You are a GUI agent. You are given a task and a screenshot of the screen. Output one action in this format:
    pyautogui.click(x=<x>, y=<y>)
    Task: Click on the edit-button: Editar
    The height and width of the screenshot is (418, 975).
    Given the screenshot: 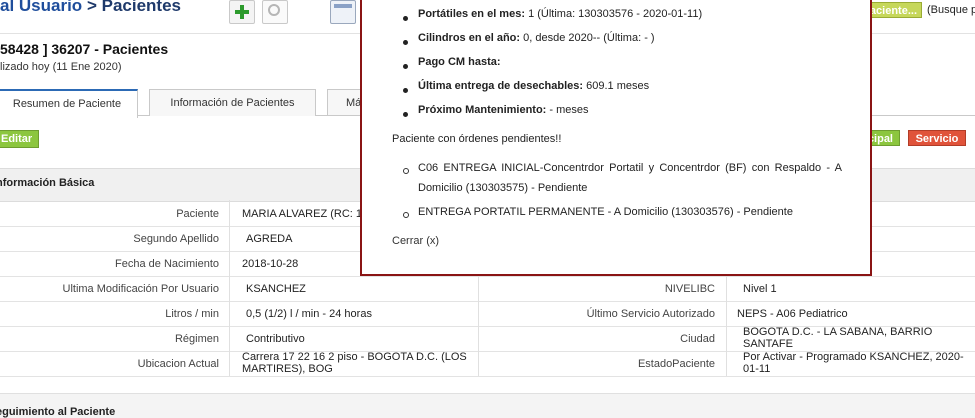 What is the action you would take?
    pyautogui.click(x=20, y=139)
    